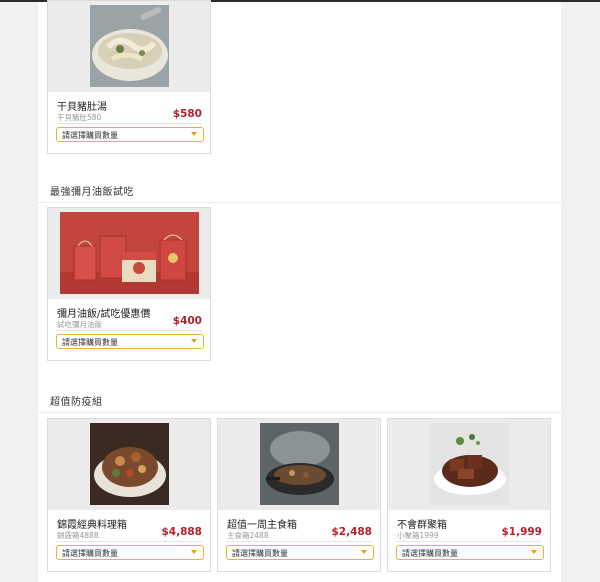  I want to click on product-card-no-gathering-box: 不會群聚箱 小聚箱1999 $1,999 請選擇購買數量, so click(469, 495).